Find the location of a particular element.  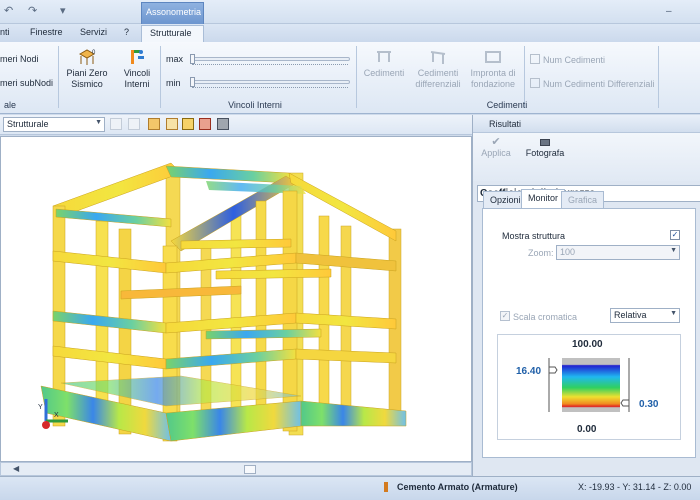

numeri-nodi-button: meri Nodi is located at coordinates (19, 59).